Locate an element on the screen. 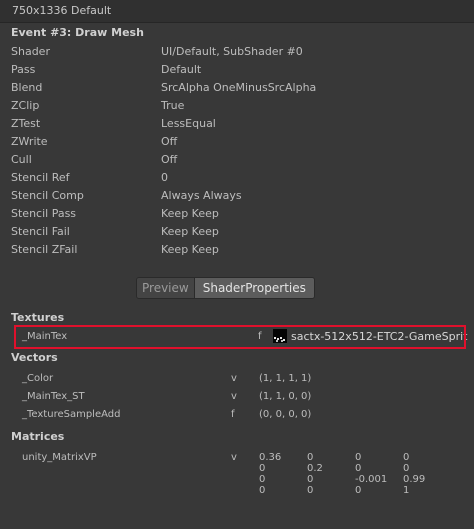 This screenshot has height=529, width=474. vector-value: (0, 0, 0, 0) is located at coordinates (285, 414).